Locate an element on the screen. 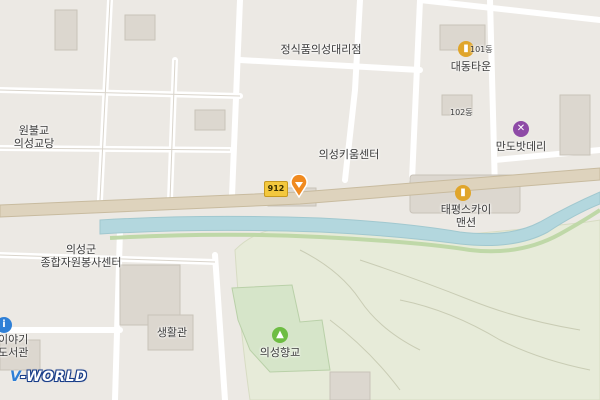  label-saenghwal: 생활관 is located at coordinates (172, 332).